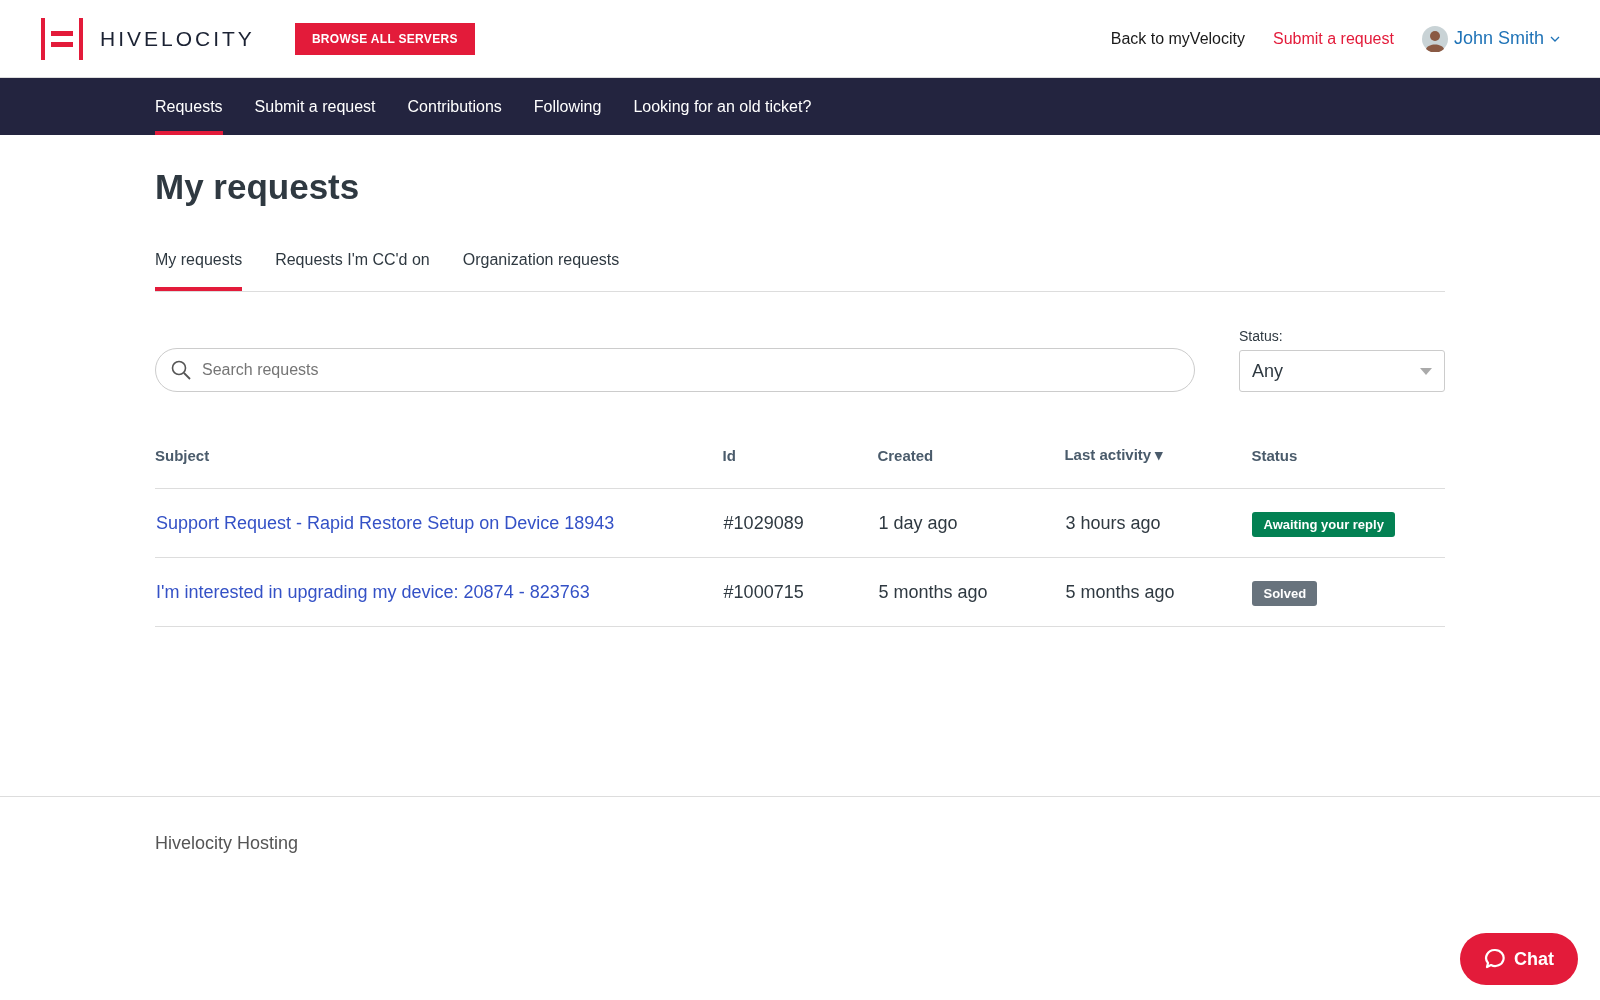 This screenshot has height=1000, width=1600. I want to click on nav-tab: Following, so click(567, 106).